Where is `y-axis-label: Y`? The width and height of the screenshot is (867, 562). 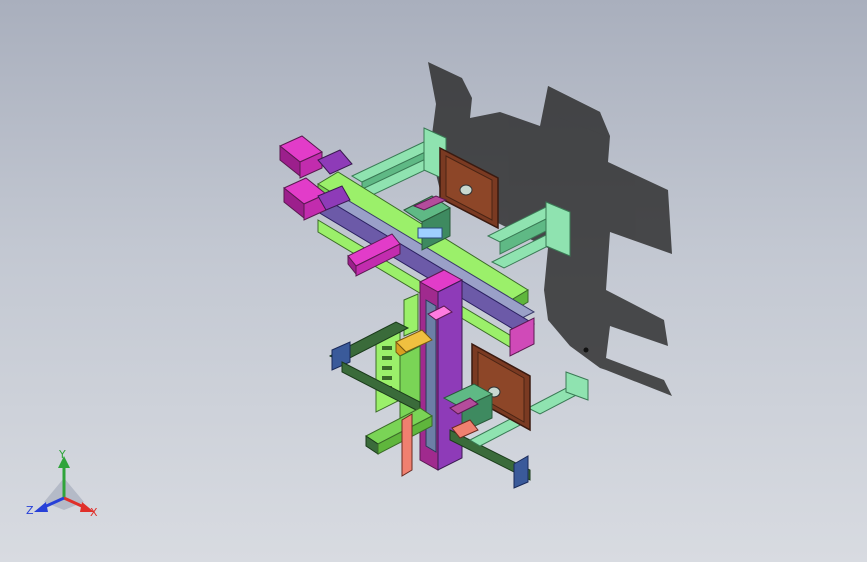
y-axis-label: Y is located at coordinates (62, 454).